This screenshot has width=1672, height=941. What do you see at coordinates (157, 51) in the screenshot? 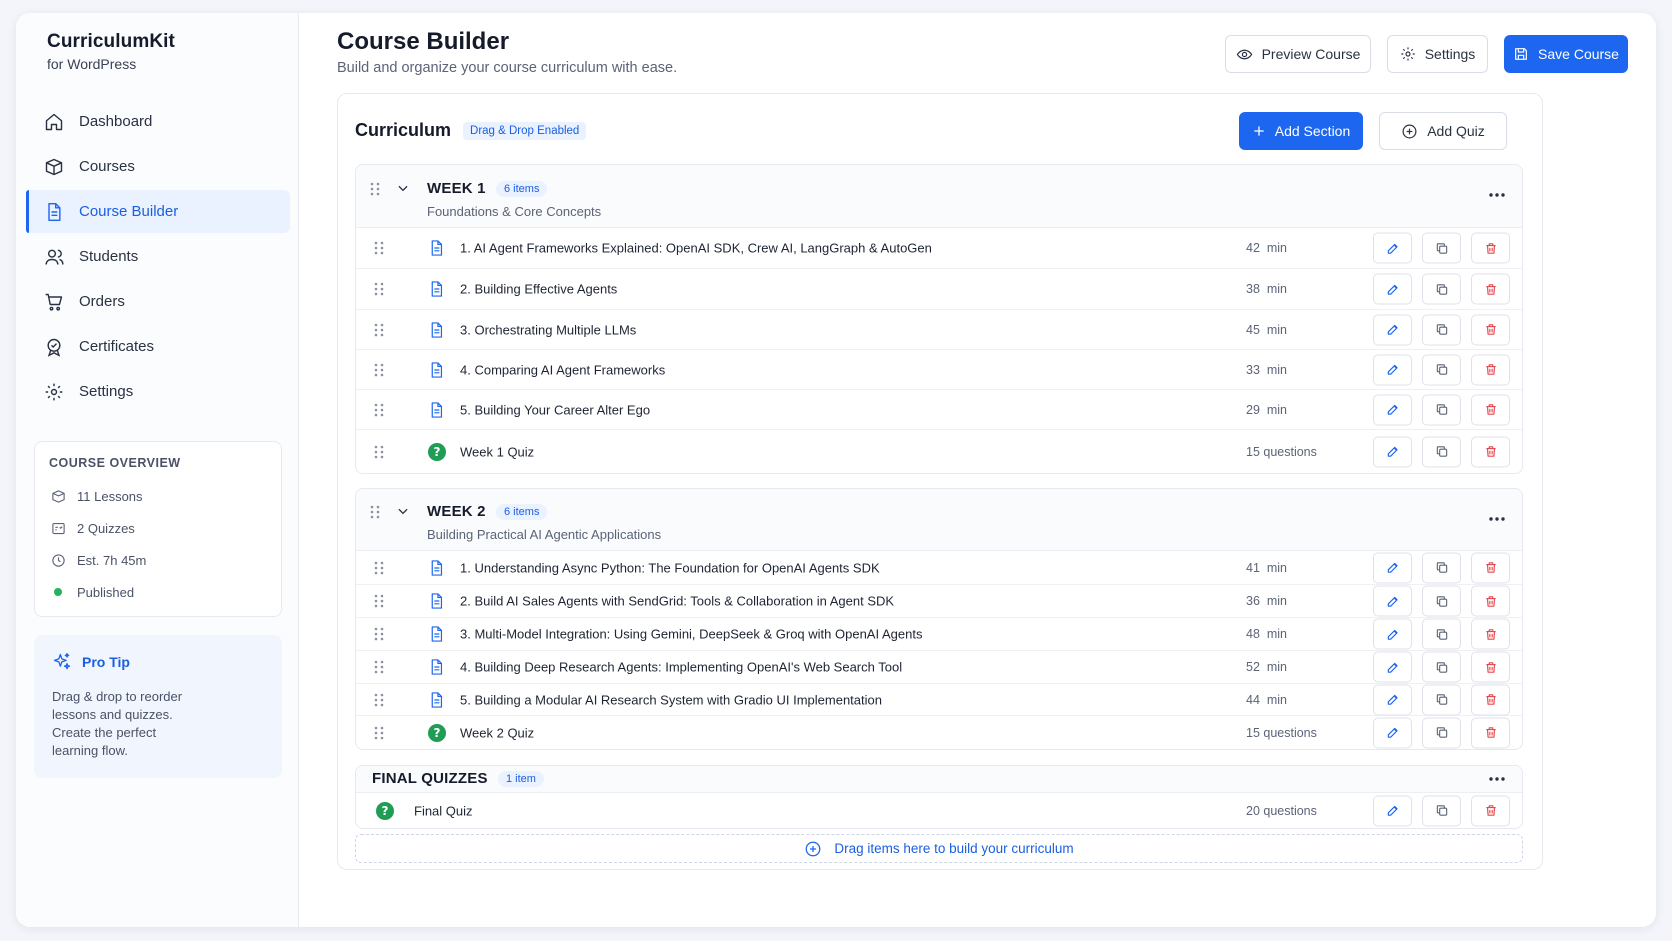
I see `brand: CurriculumKit for WordPress` at bounding box center [157, 51].